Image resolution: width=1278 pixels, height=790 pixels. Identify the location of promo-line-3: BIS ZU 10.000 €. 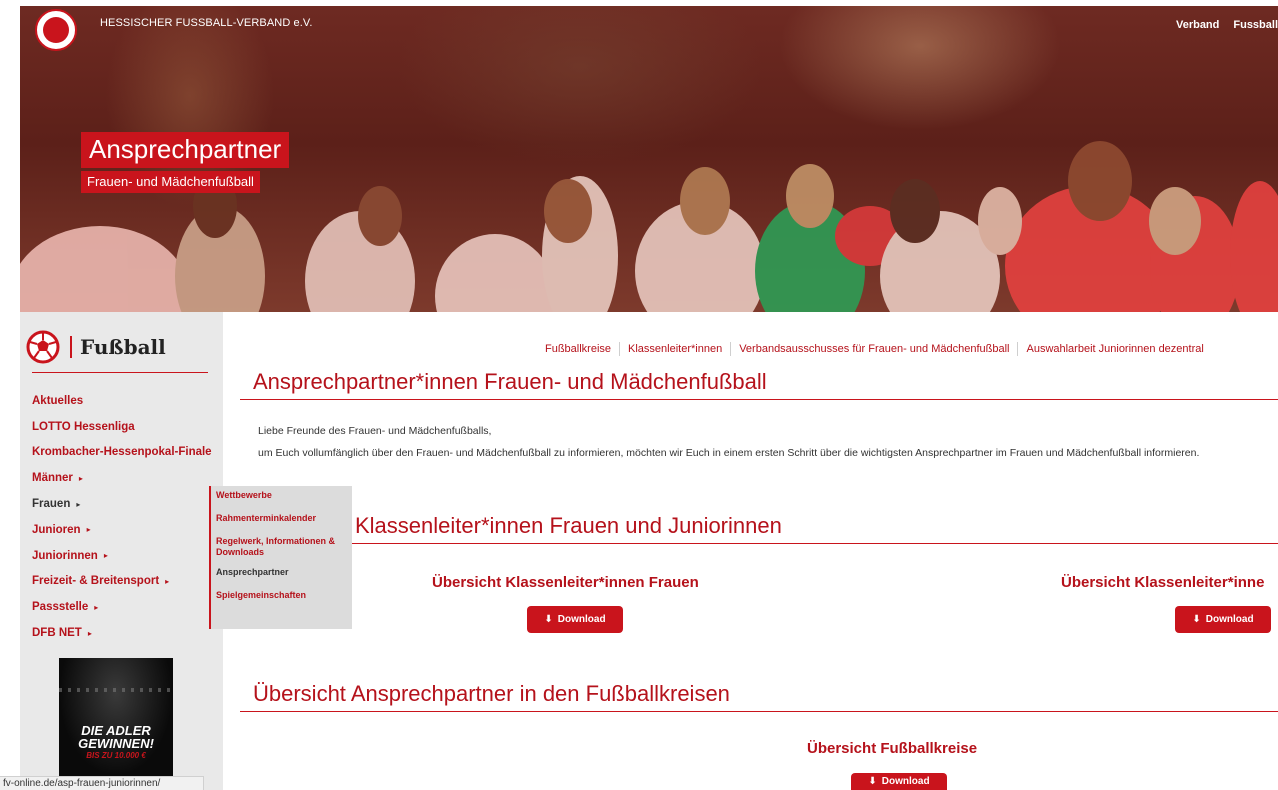
(116, 755).